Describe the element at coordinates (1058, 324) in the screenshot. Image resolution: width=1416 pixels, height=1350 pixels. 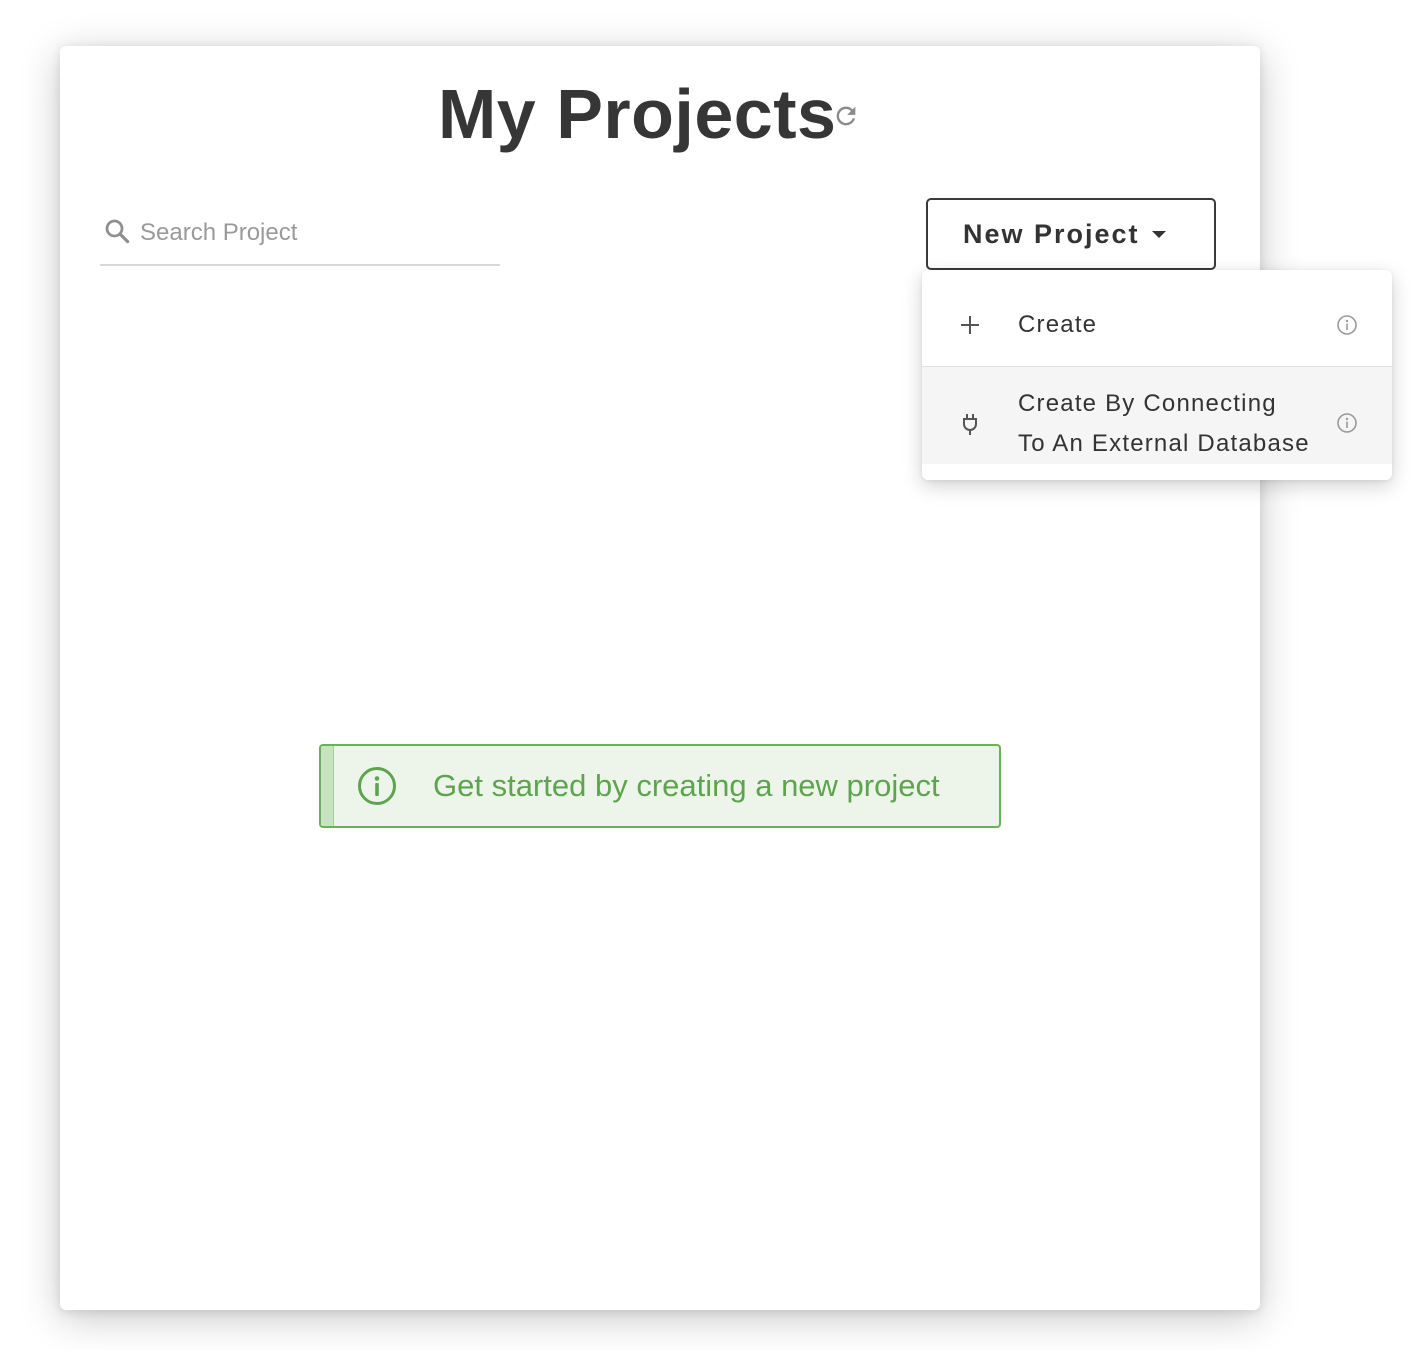
I see `menu-item-label: Create` at that location.